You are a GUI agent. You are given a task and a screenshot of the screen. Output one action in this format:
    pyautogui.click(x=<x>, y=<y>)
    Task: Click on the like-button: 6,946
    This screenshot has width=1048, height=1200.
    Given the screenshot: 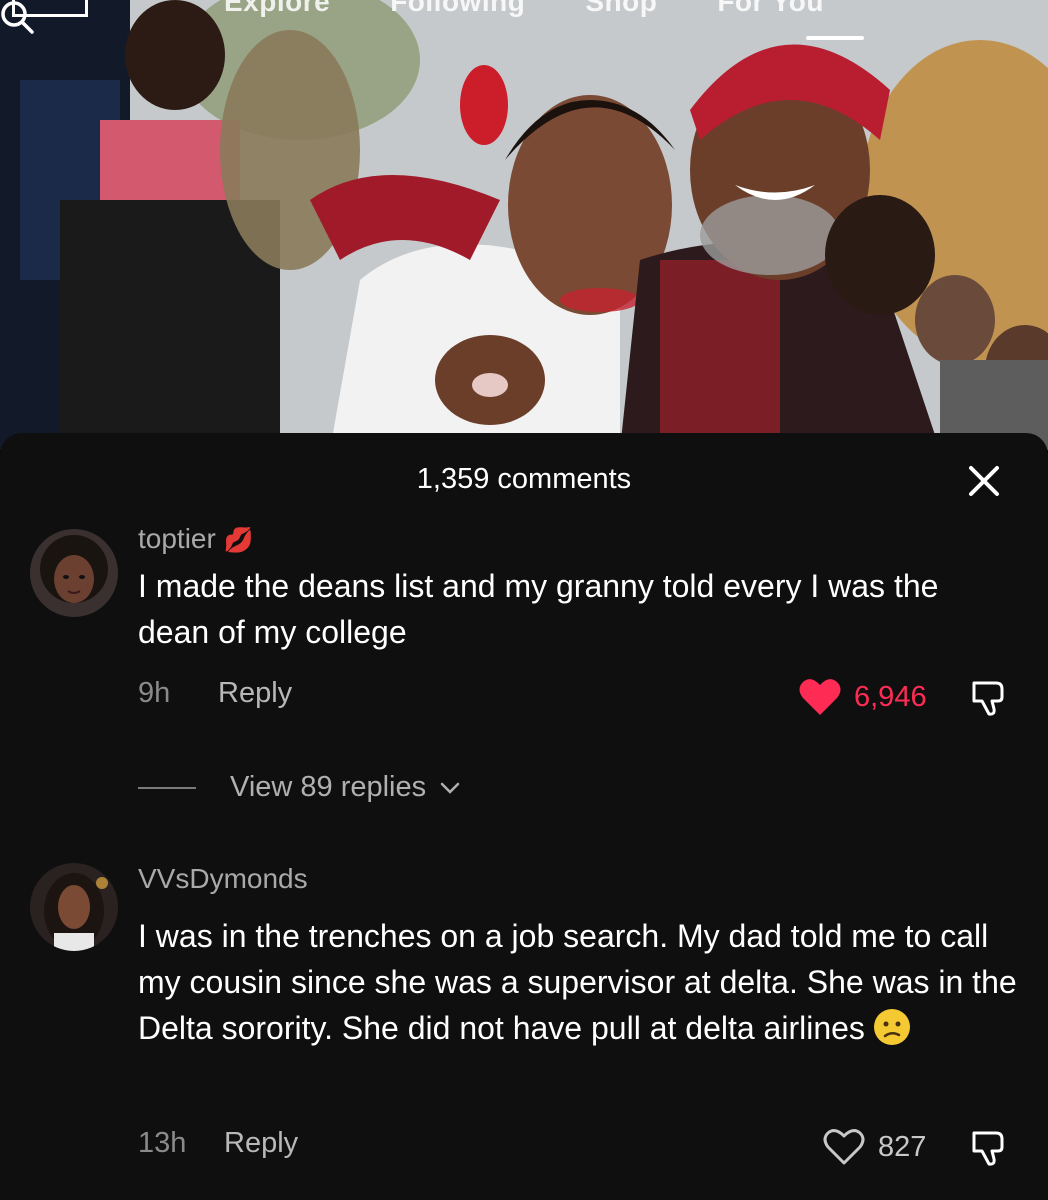 What is the action you would take?
    pyautogui.click(x=862, y=697)
    